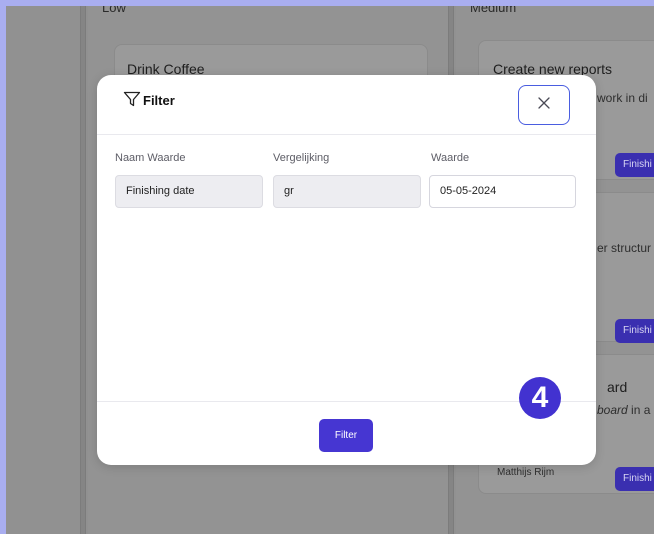  I want to click on comparison-field: gr, so click(347, 191).